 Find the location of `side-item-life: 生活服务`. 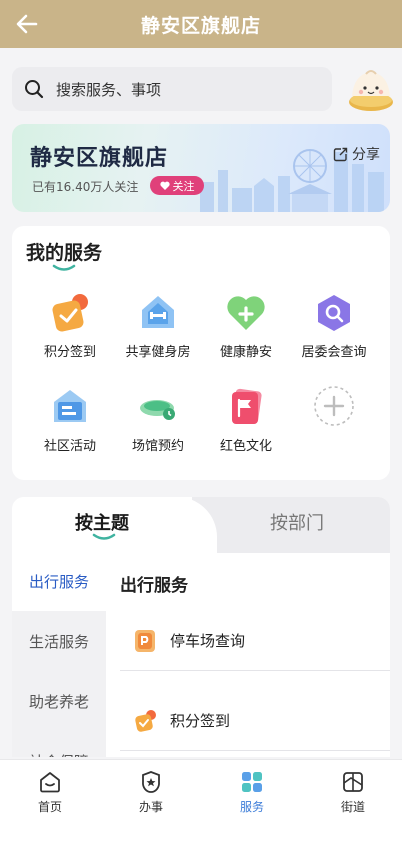

side-item-life: 生活服务 is located at coordinates (59, 642).